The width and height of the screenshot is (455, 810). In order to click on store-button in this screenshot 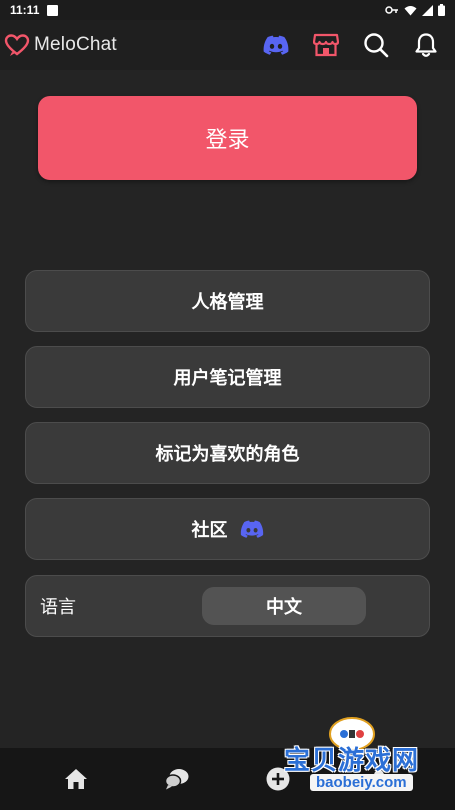, I will do `click(326, 45)`.